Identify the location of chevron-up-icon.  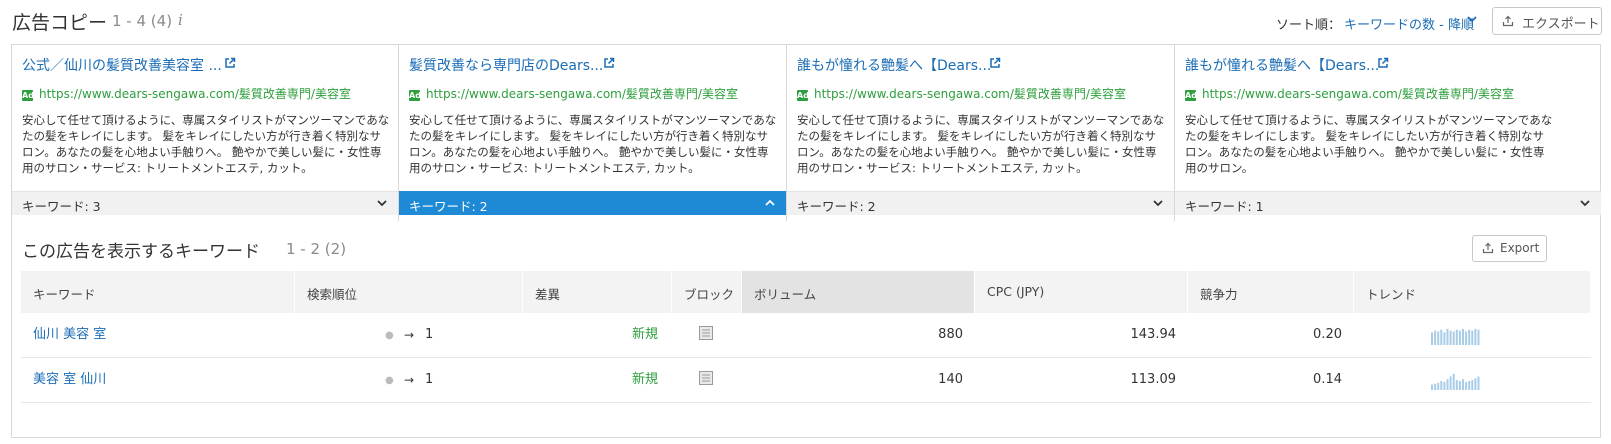
(770, 202).